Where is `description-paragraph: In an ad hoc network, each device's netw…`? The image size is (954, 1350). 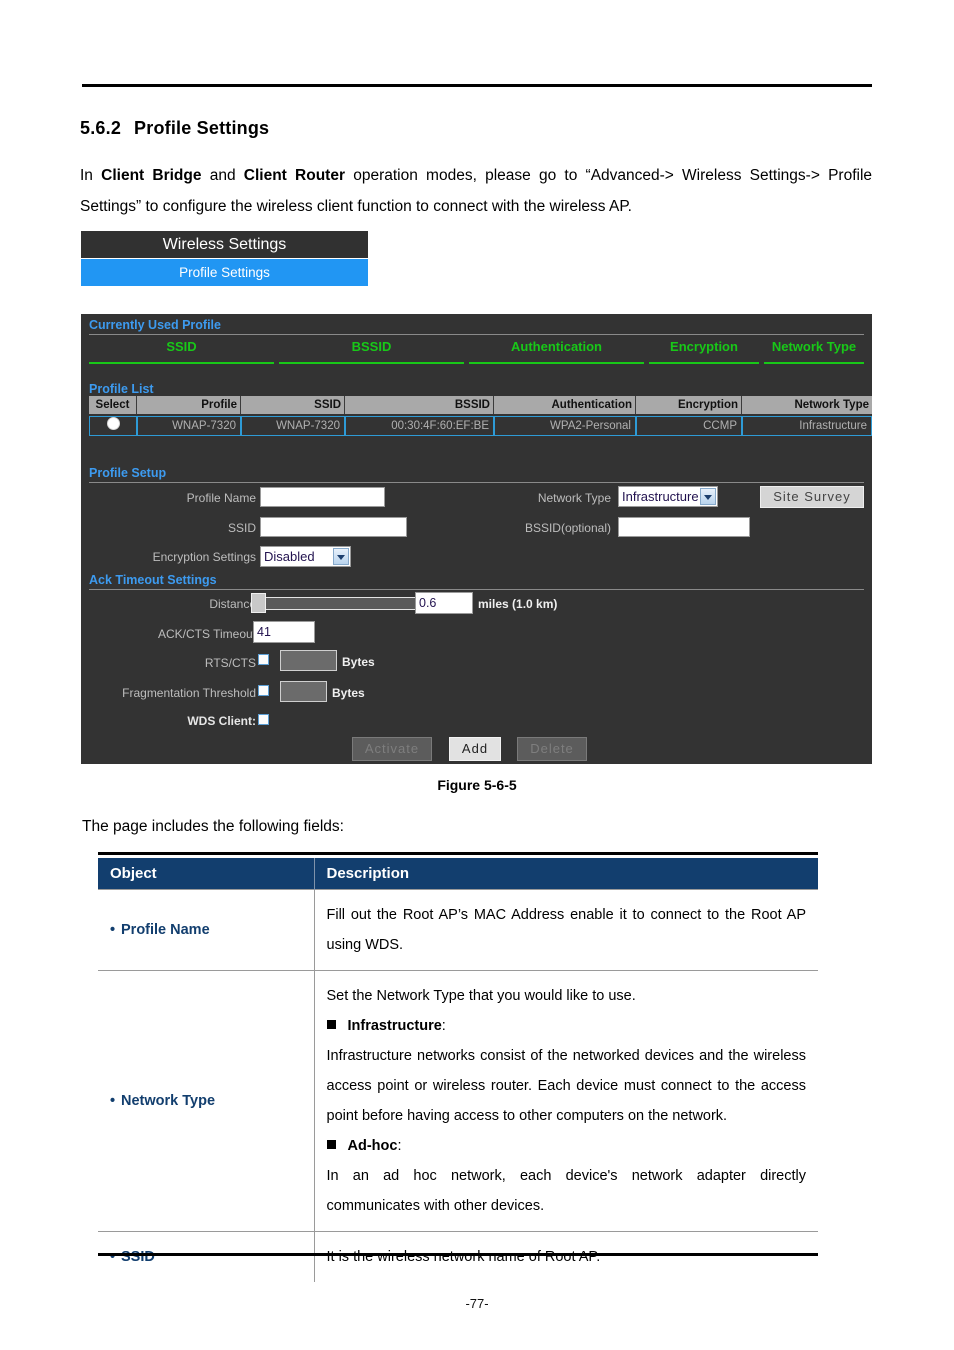 description-paragraph: In an ad hoc network, each device's netw… is located at coordinates (566, 1191).